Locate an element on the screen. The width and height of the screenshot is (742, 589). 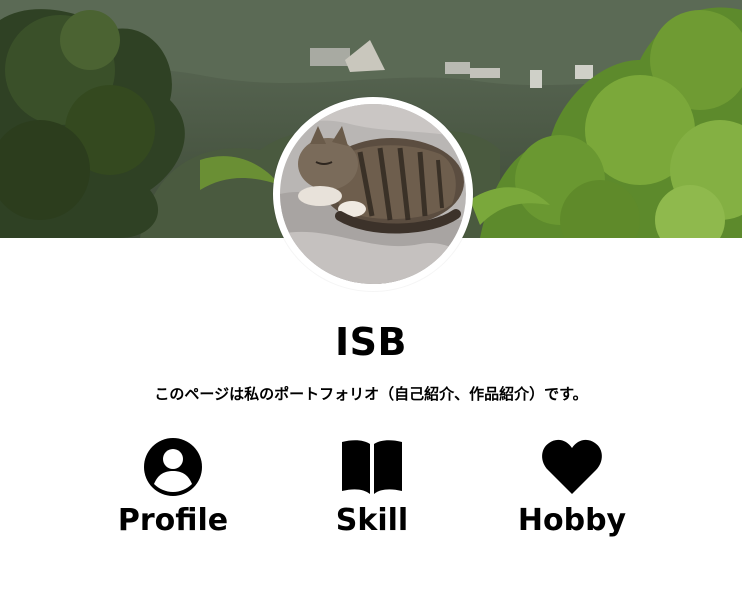
nav-item-hobby: Hobby is located at coordinates (572, 491).